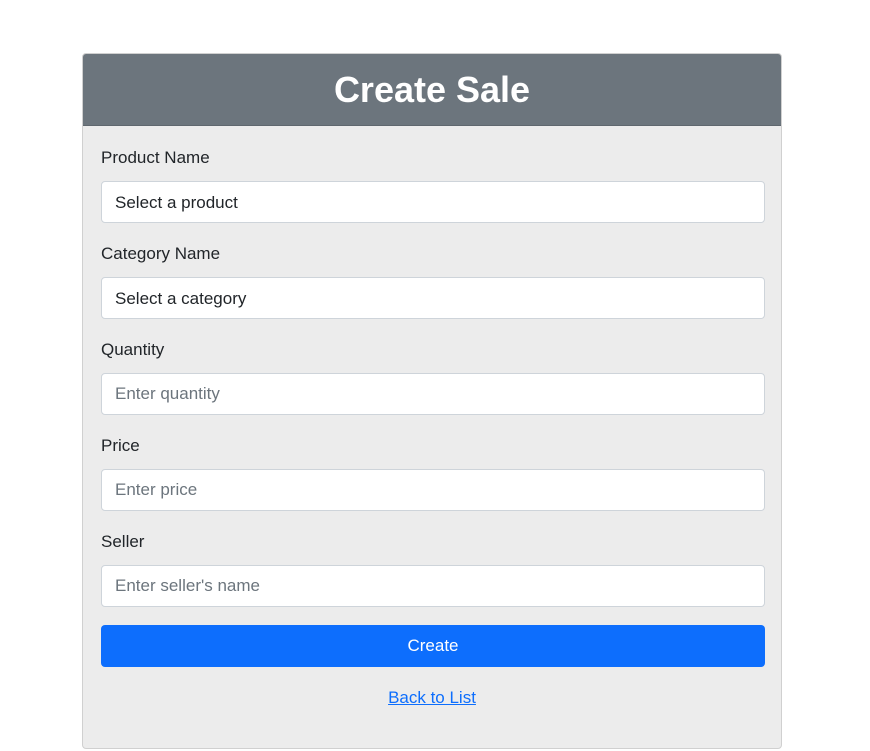 This screenshot has height=751, width=870. I want to click on quantity-input, so click(433, 394).